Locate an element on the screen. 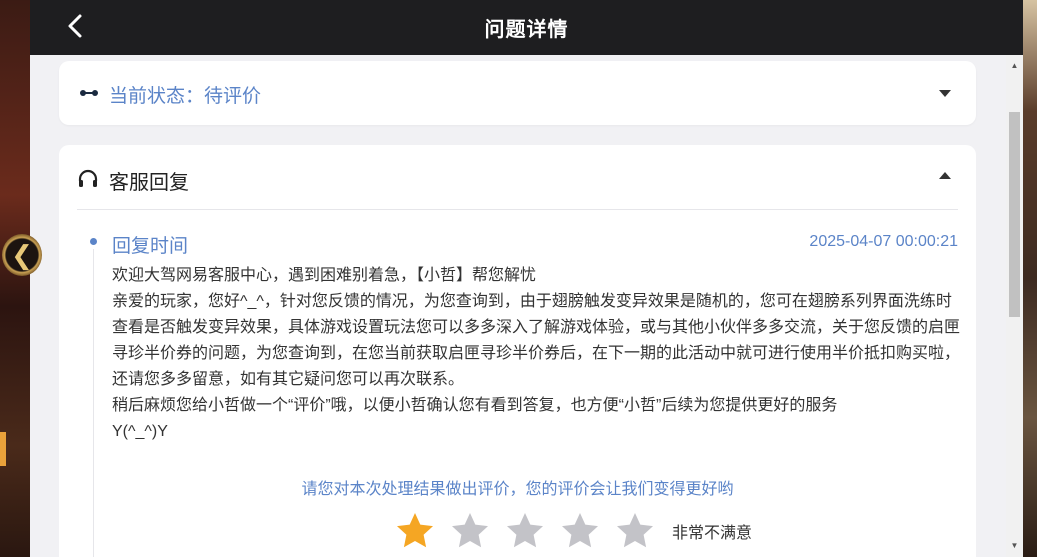  game-background-left is located at coordinates (15, 278).